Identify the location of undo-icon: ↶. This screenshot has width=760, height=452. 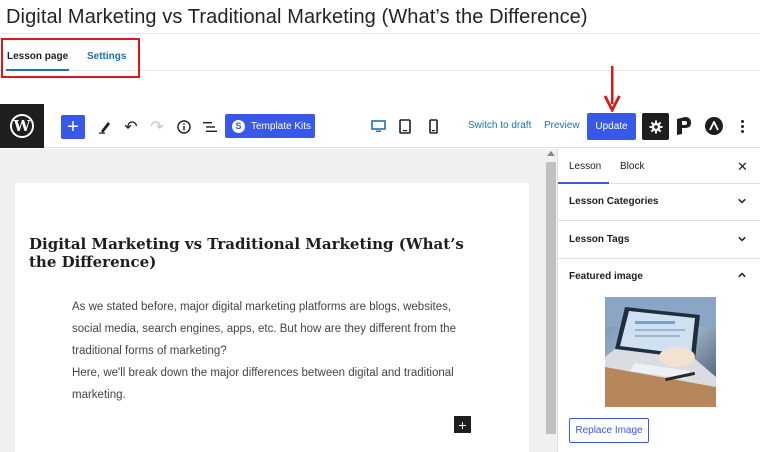
(131, 127).